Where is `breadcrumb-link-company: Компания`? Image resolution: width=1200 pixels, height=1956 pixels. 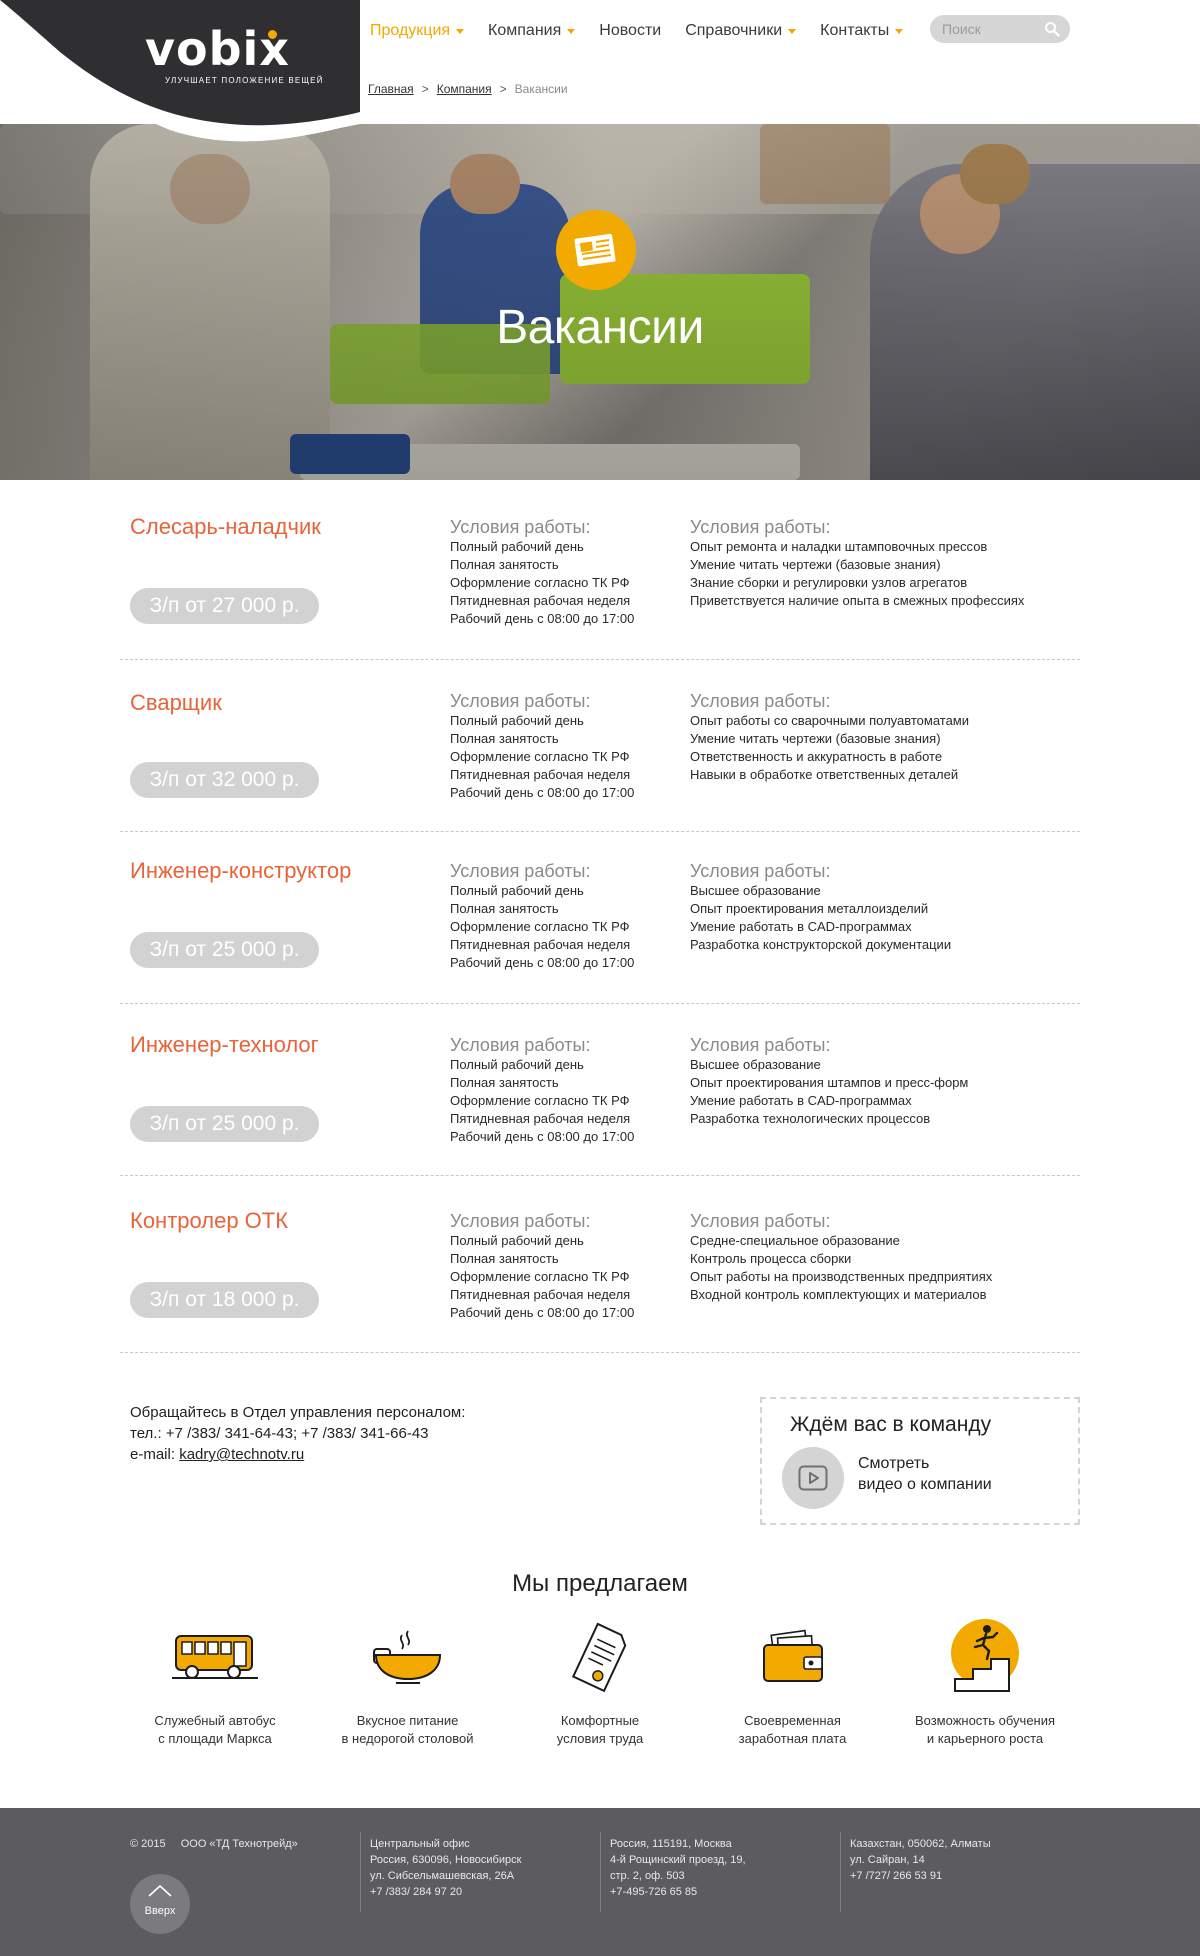 breadcrumb-link-company: Компания is located at coordinates (464, 89).